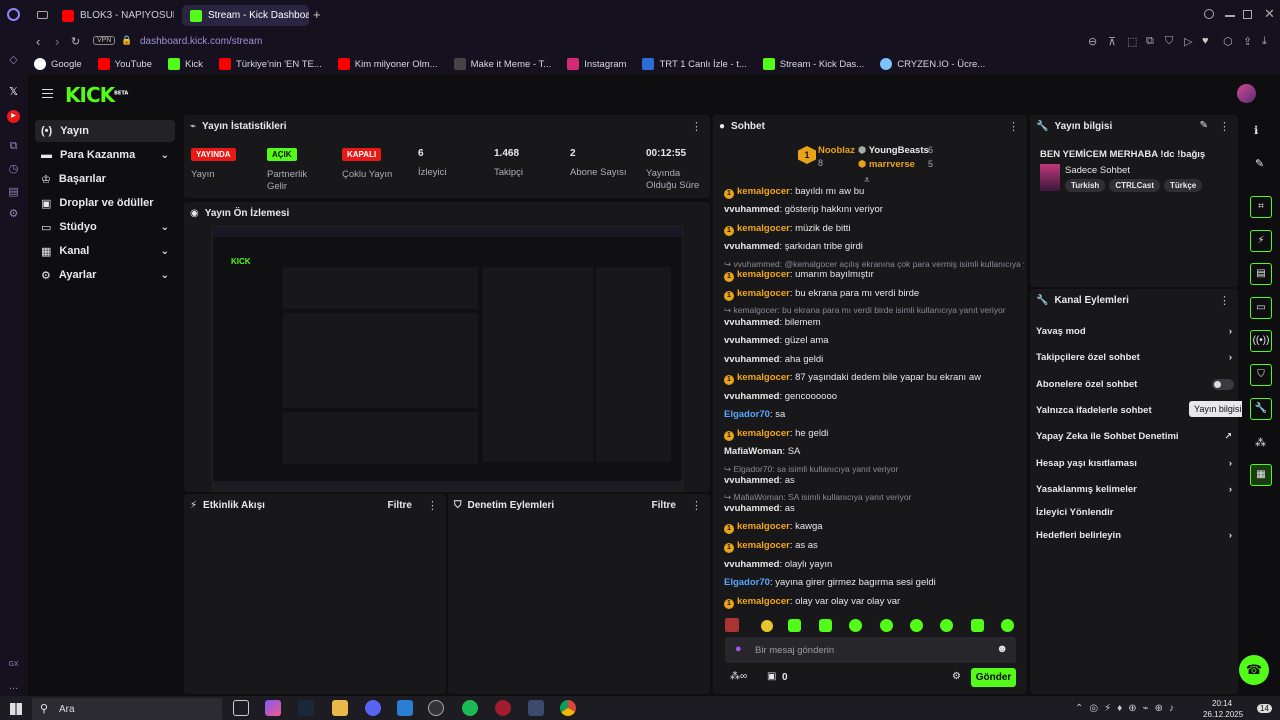 Image resolution: width=1280 pixels, height=720 pixels. I want to click on stream-preview-video: KICK, so click(447, 359).